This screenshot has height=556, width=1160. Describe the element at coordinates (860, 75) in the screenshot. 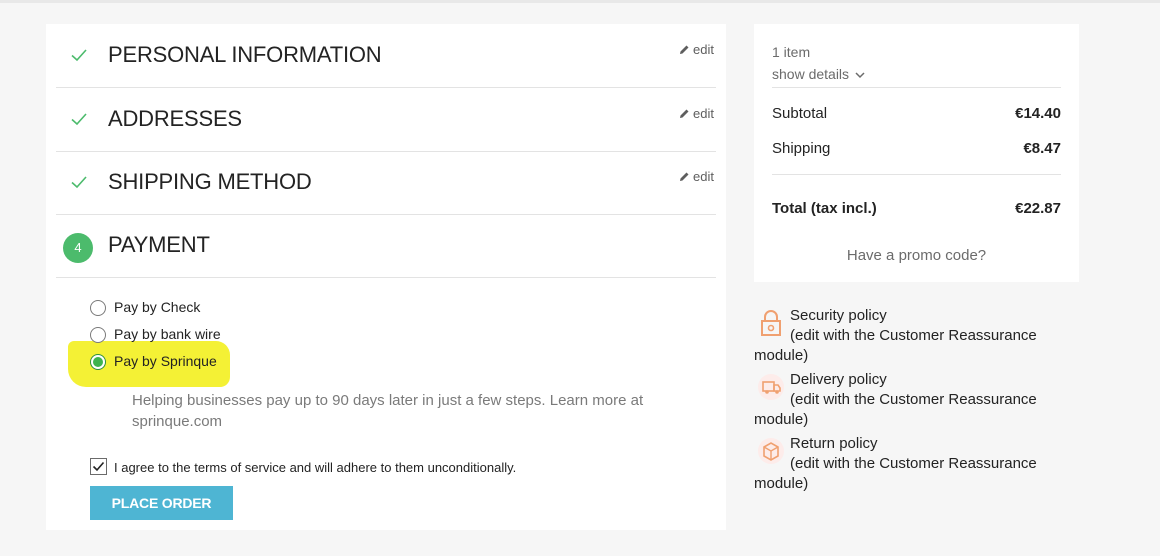

I see `chevron-down-icon` at that location.